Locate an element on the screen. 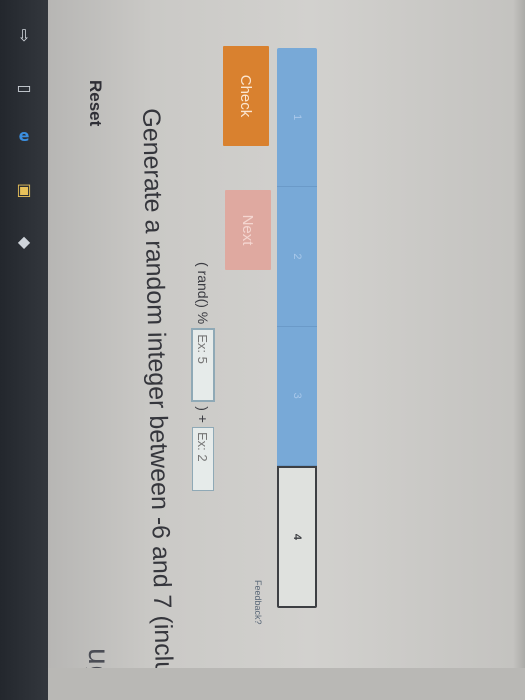 The width and height of the screenshot is (525, 700). expression-row: ( rand() % ) + is located at coordinates (203, 378).